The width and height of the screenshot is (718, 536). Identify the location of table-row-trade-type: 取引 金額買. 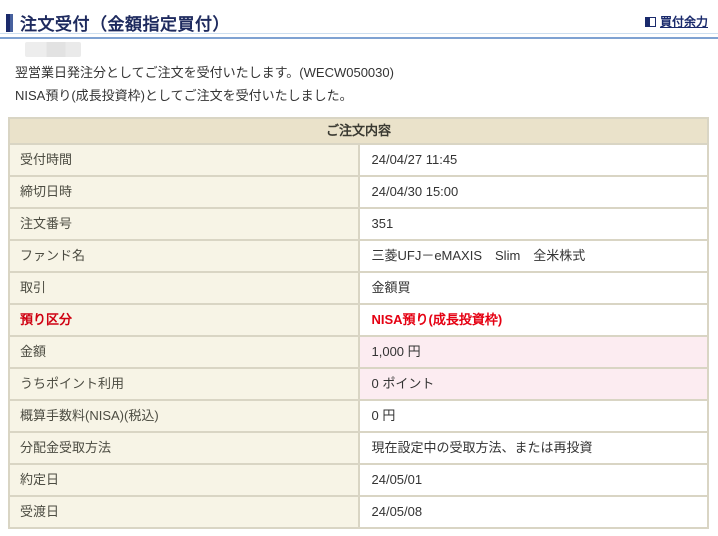
(358, 288).